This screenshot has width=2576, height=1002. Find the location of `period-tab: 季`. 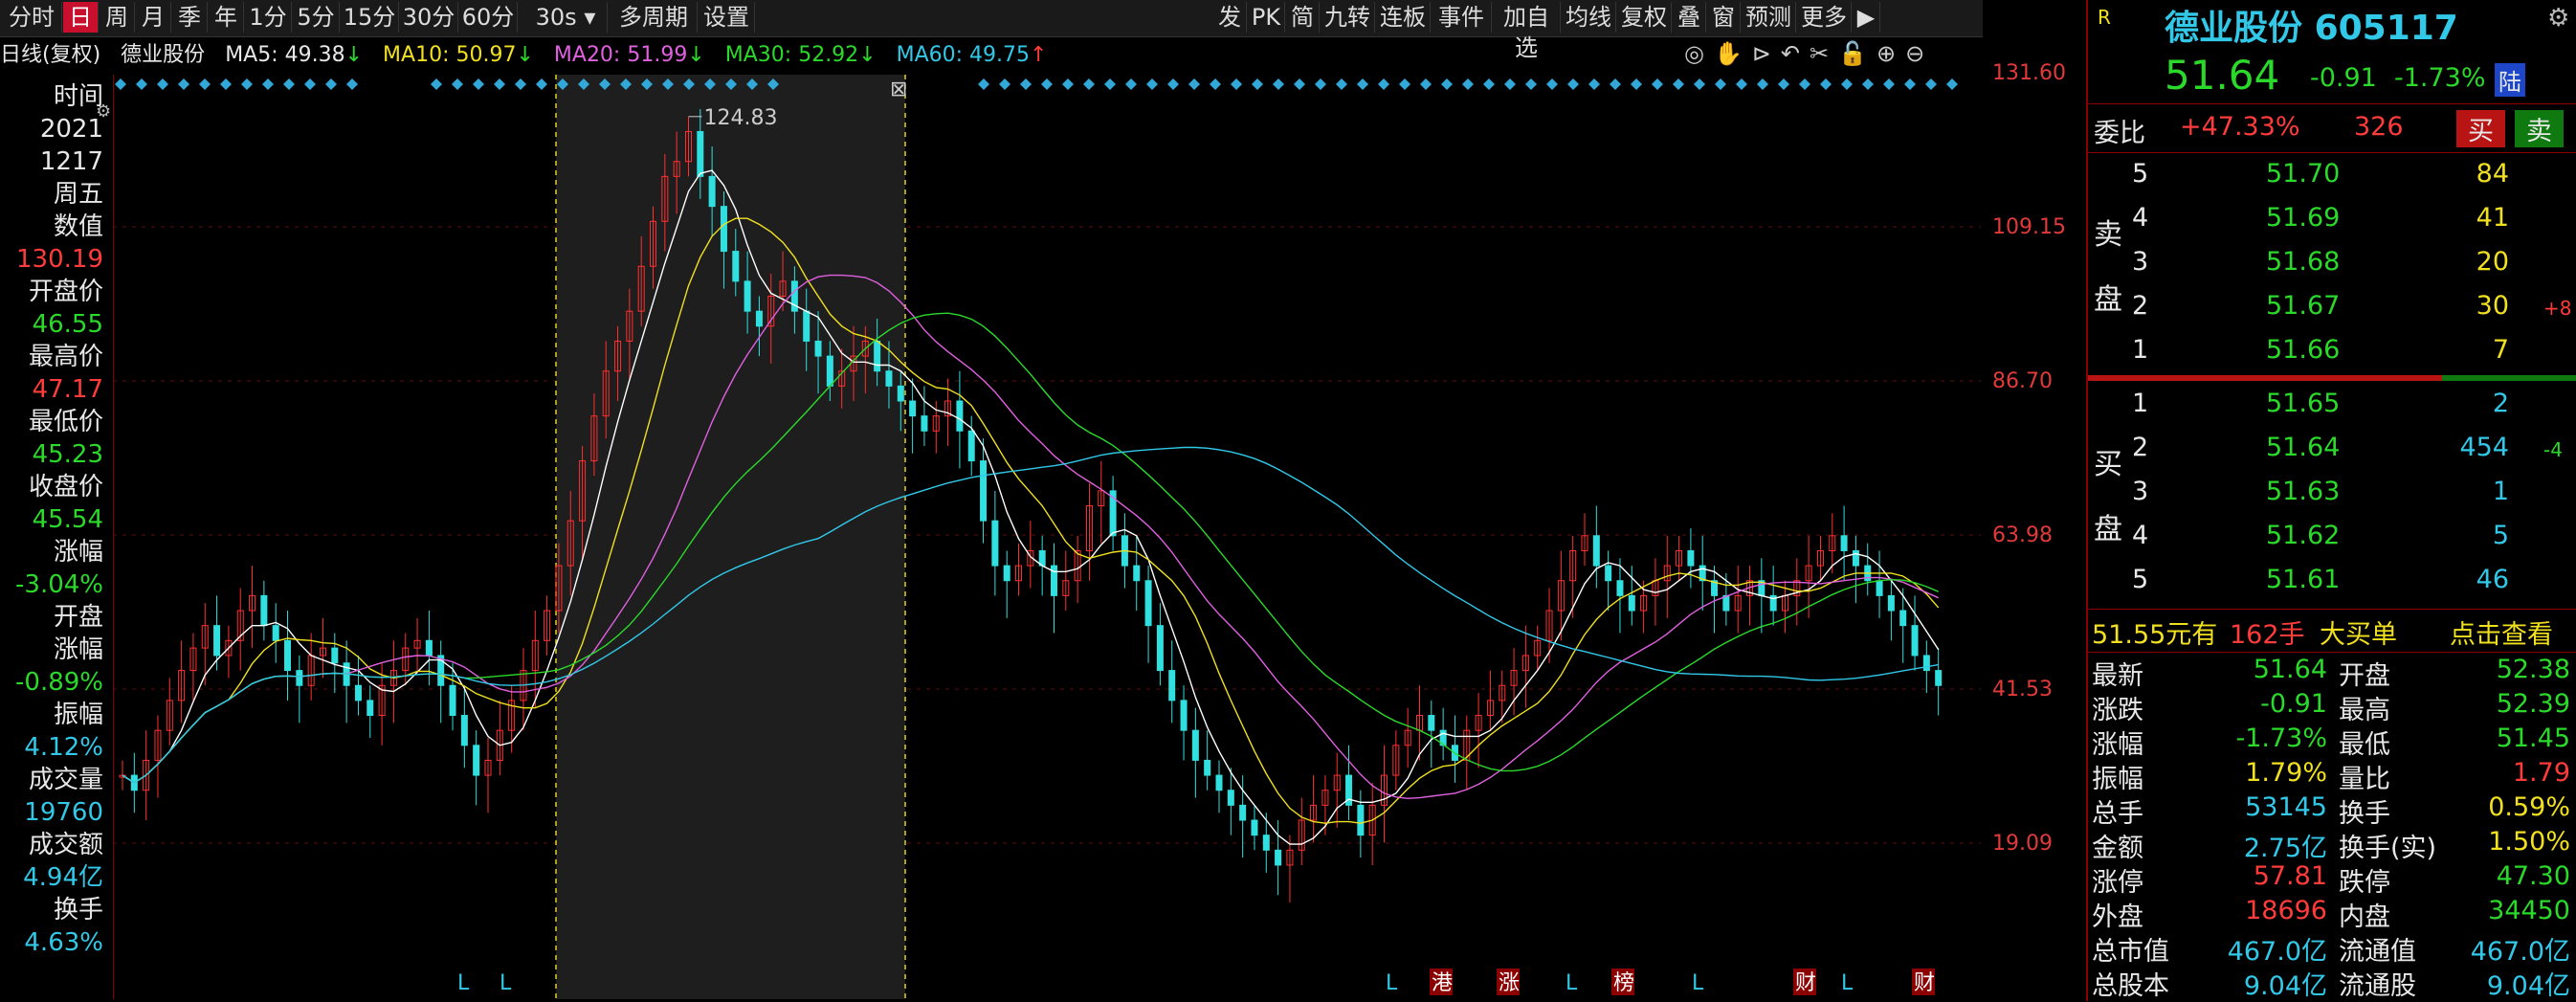

period-tab: 季 is located at coordinates (190, 17).